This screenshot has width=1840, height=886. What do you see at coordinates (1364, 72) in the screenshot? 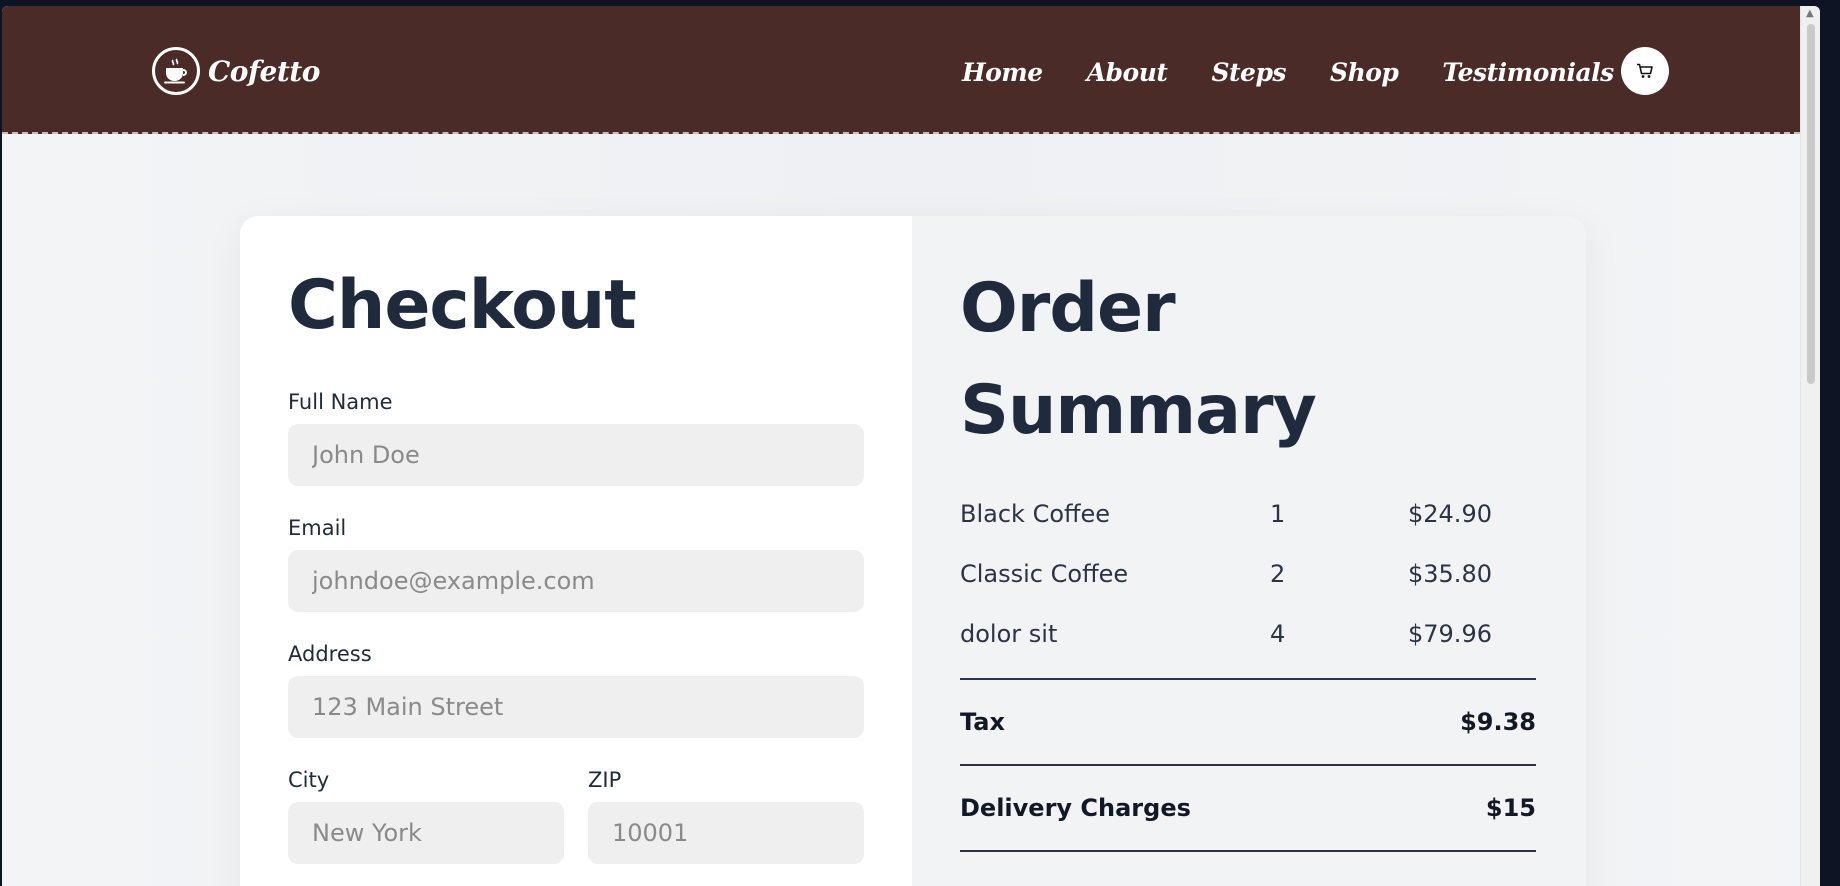
I see `nav-link-shop: Shop` at bounding box center [1364, 72].